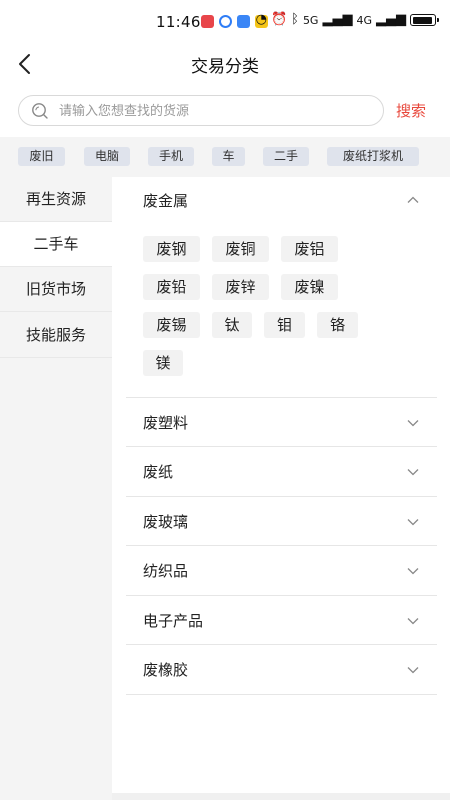 This screenshot has width=450, height=800. What do you see at coordinates (232, 325) in the screenshot?
I see `subcategory-chip: 钛` at bounding box center [232, 325].